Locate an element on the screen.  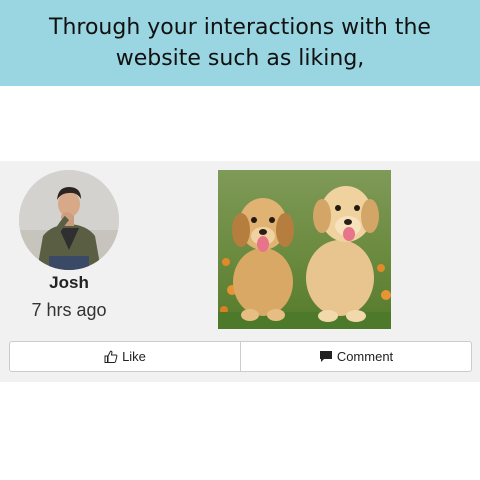
like-button: Like is located at coordinates (125, 356).